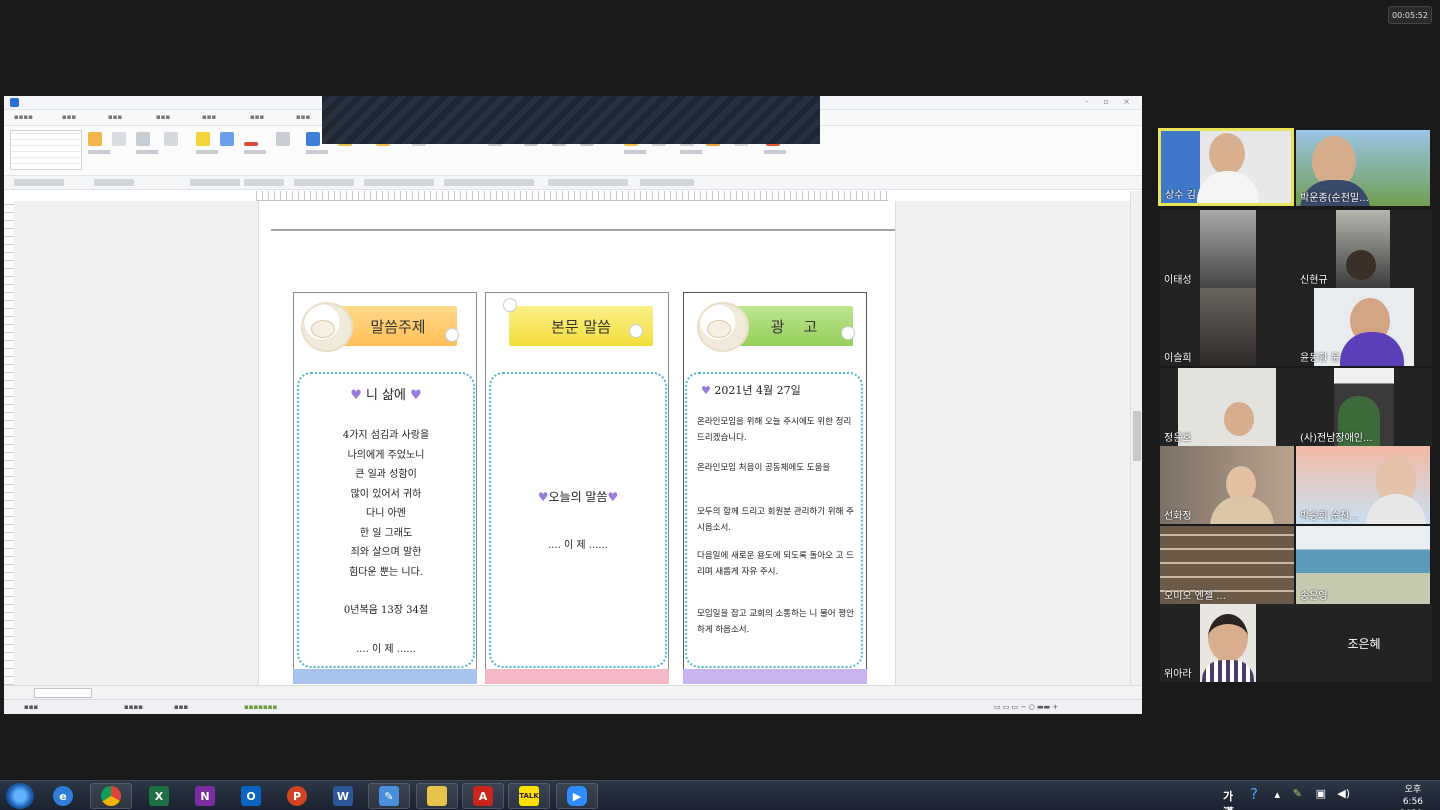 Image resolution: width=1440 pixels, height=810 pixels. I want to click on taskbar-acrobat: A, so click(483, 796).